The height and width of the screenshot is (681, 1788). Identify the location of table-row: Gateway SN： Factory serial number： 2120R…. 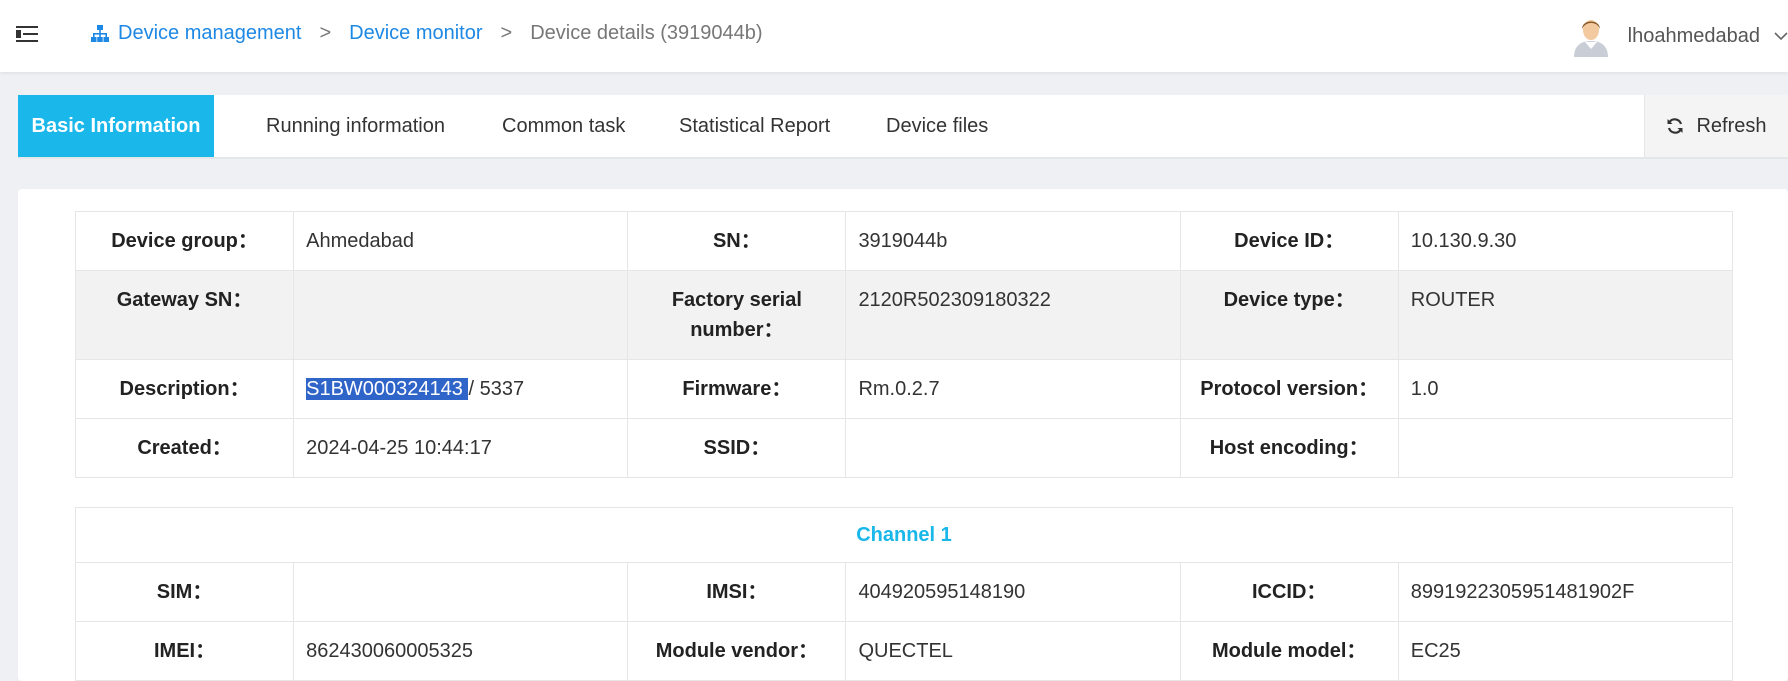
(904, 315).